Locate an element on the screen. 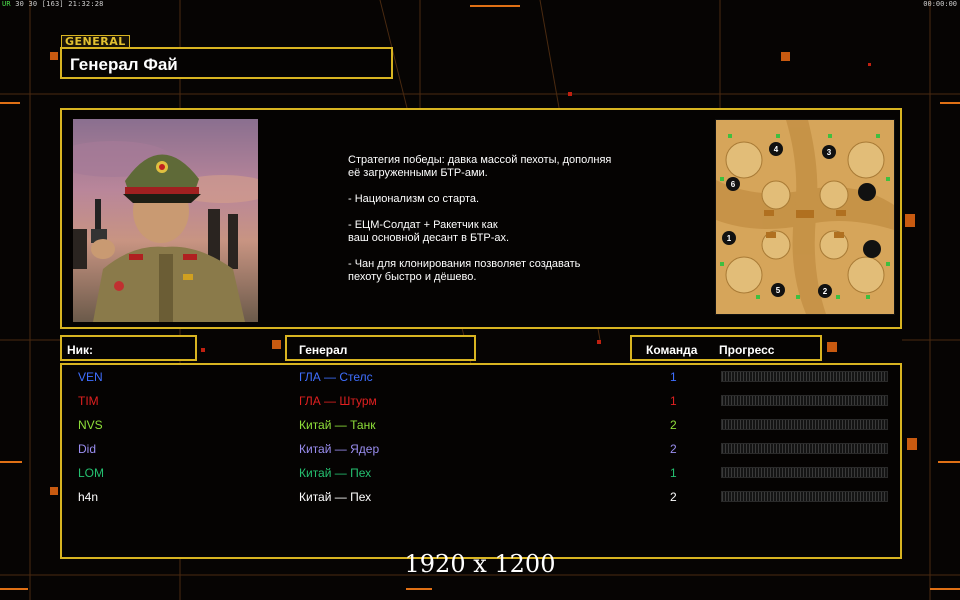  general-name: Генерал Фай is located at coordinates (124, 64).